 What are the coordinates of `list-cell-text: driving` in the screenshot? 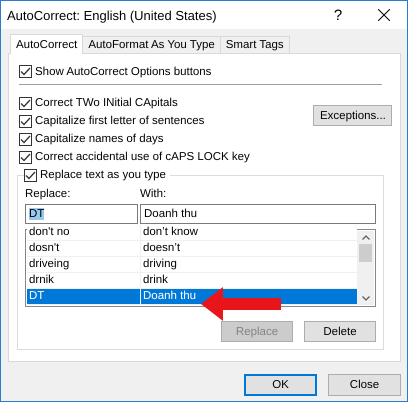 It's located at (160, 264).